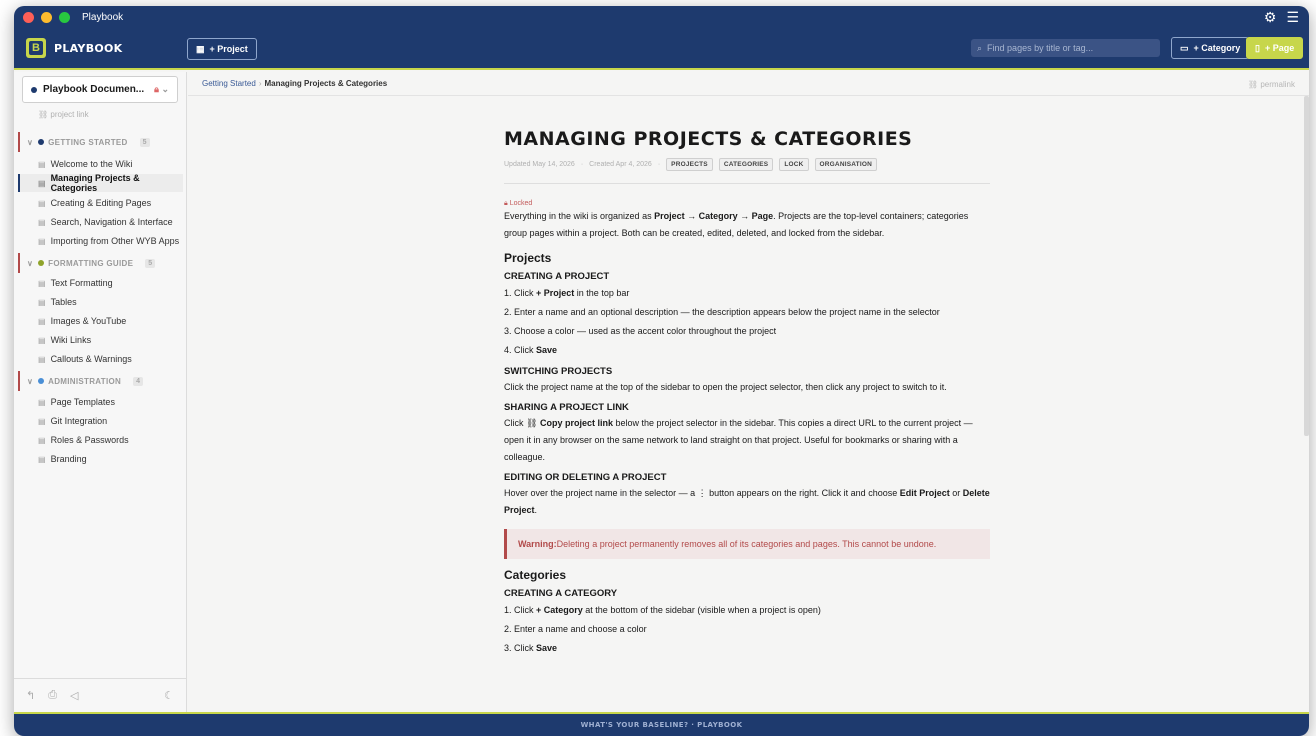 The width and height of the screenshot is (1316, 736). I want to click on heading-sharing-link: SHARING A PROJECT LINK, so click(566, 407).